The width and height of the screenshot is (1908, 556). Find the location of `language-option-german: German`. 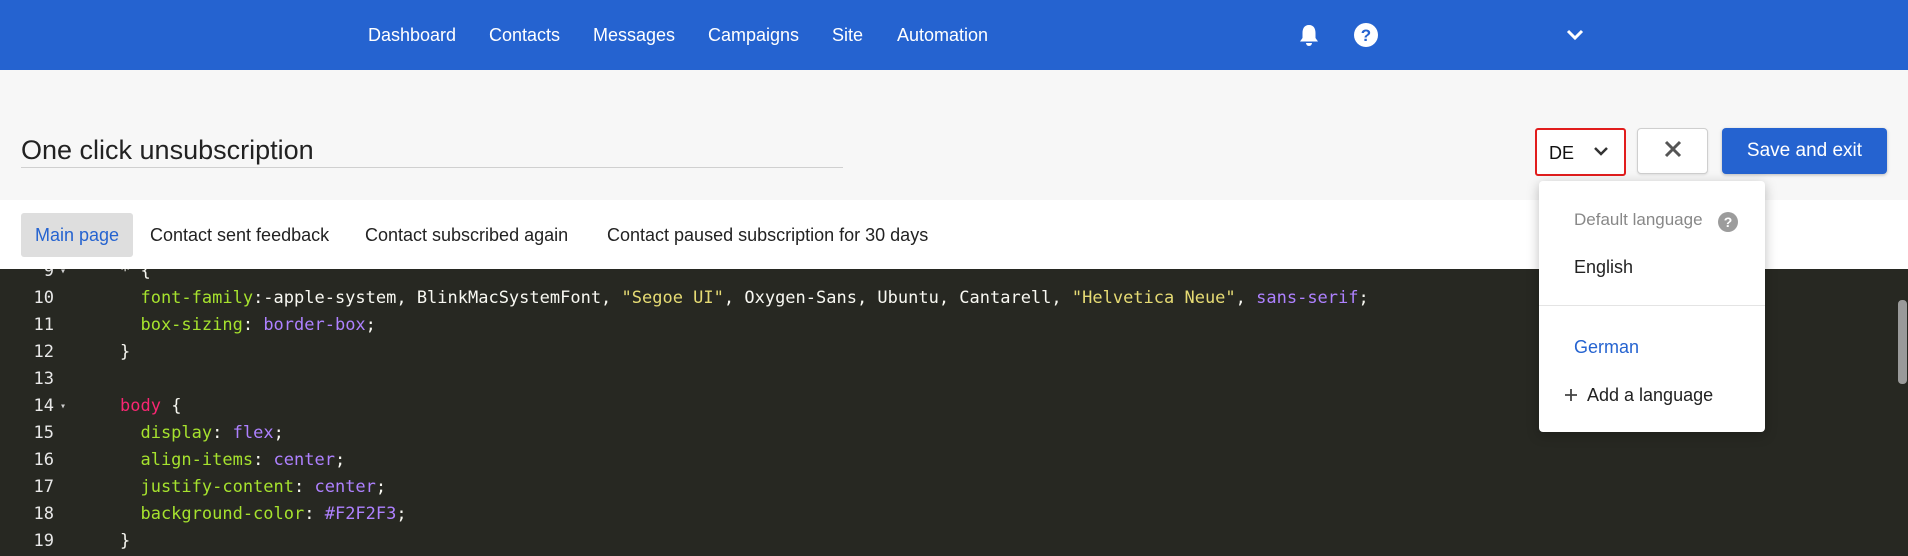

language-option-german: German is located at coordinates (1606, 347).